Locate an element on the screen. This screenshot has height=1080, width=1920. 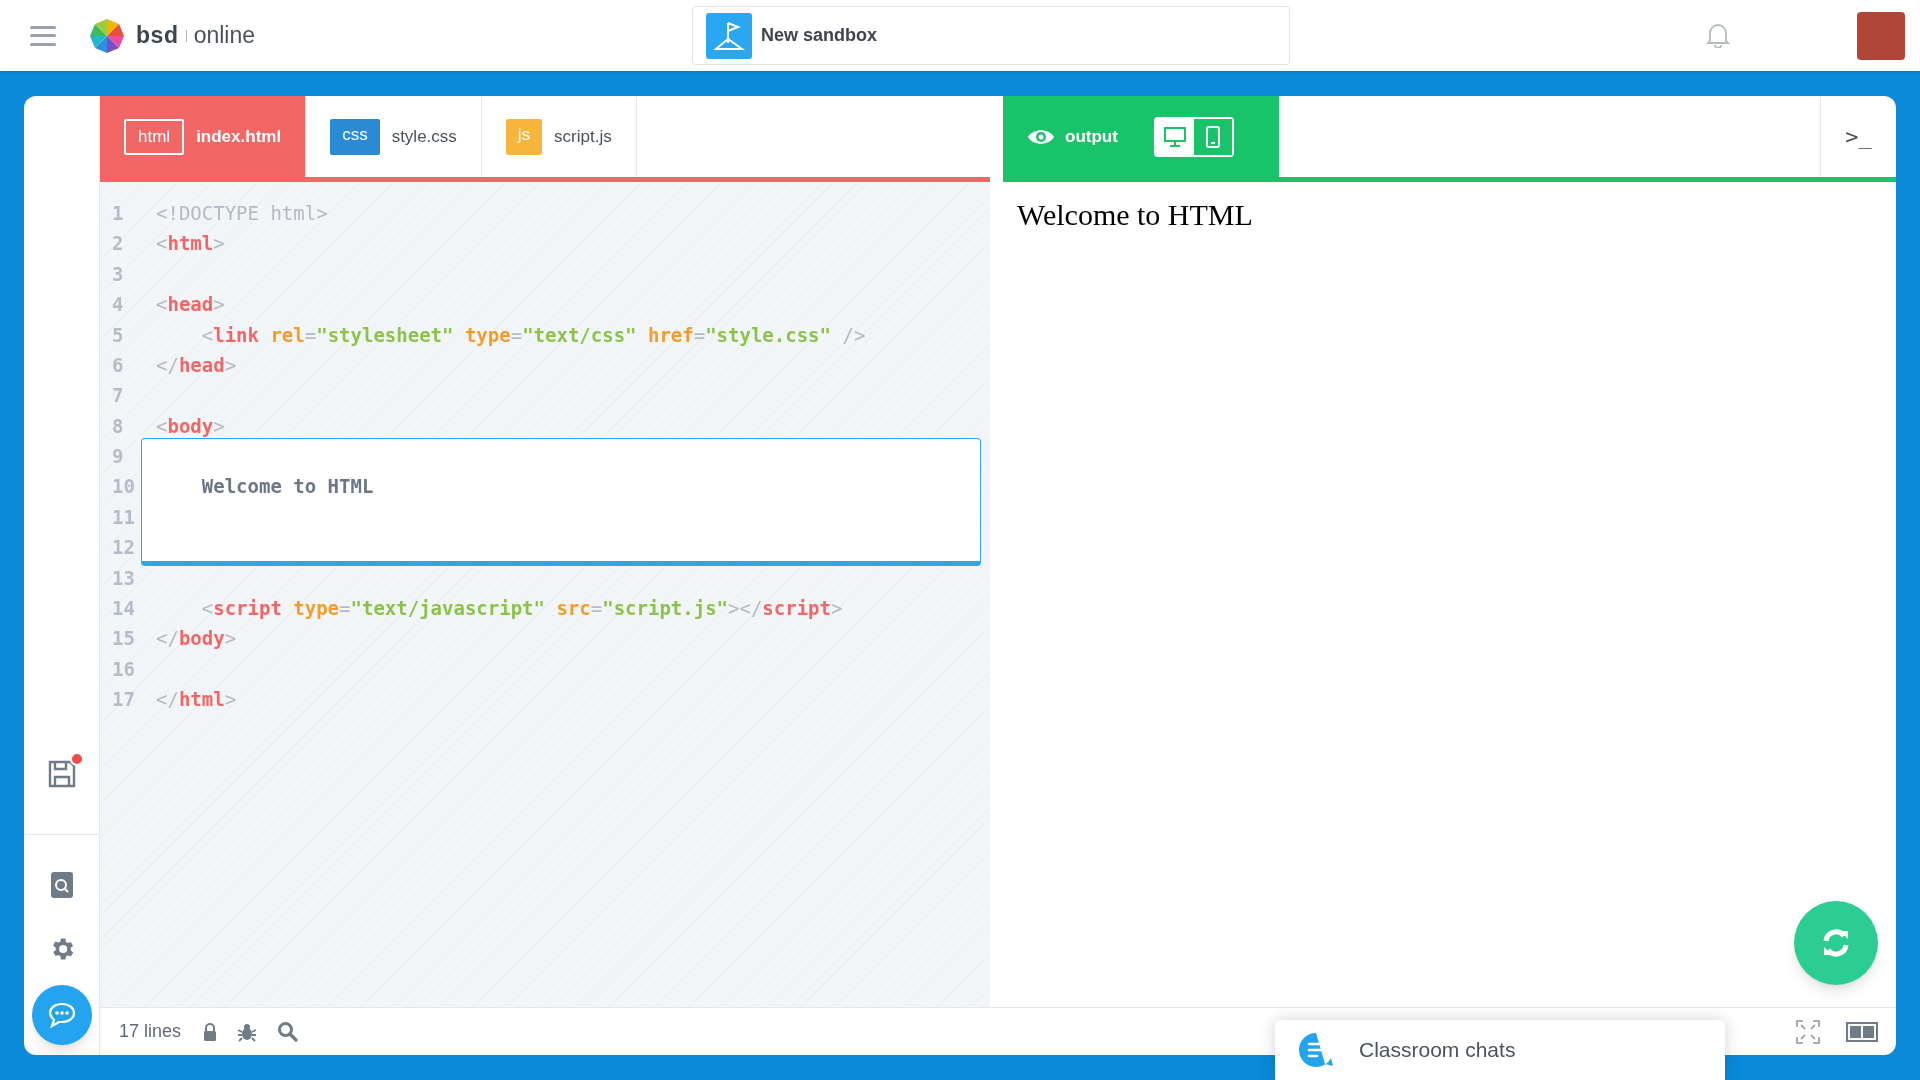
save-icon is located at coordinates (61, 774).